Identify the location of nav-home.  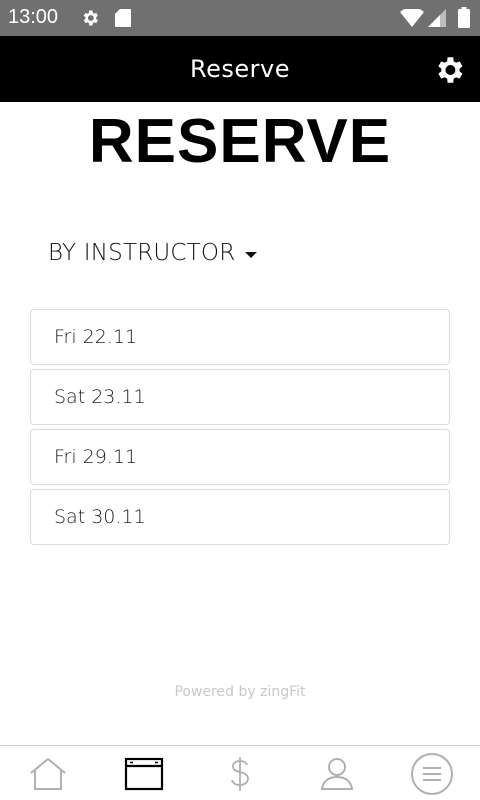
(48, 774).